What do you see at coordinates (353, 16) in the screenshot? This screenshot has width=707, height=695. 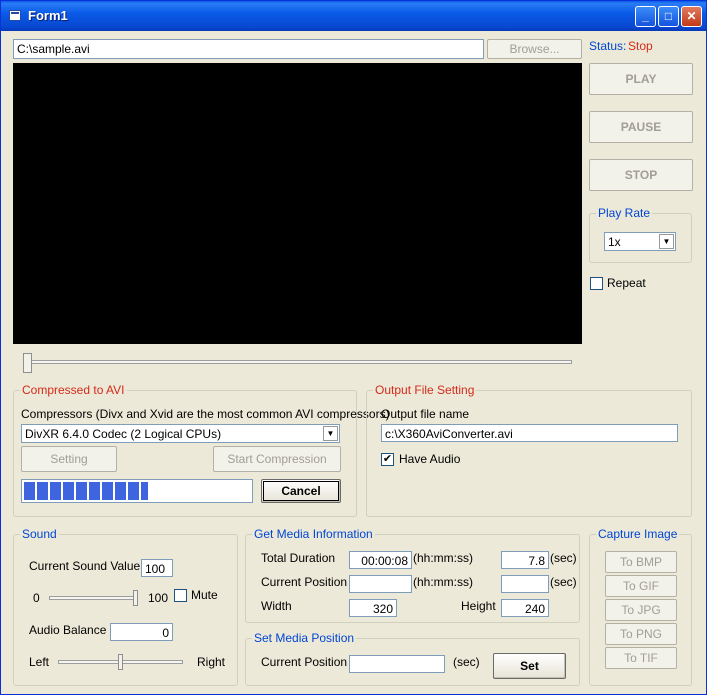 I see `title-bar: Form1 _ □ ✕` at bounding box center [353, 16].